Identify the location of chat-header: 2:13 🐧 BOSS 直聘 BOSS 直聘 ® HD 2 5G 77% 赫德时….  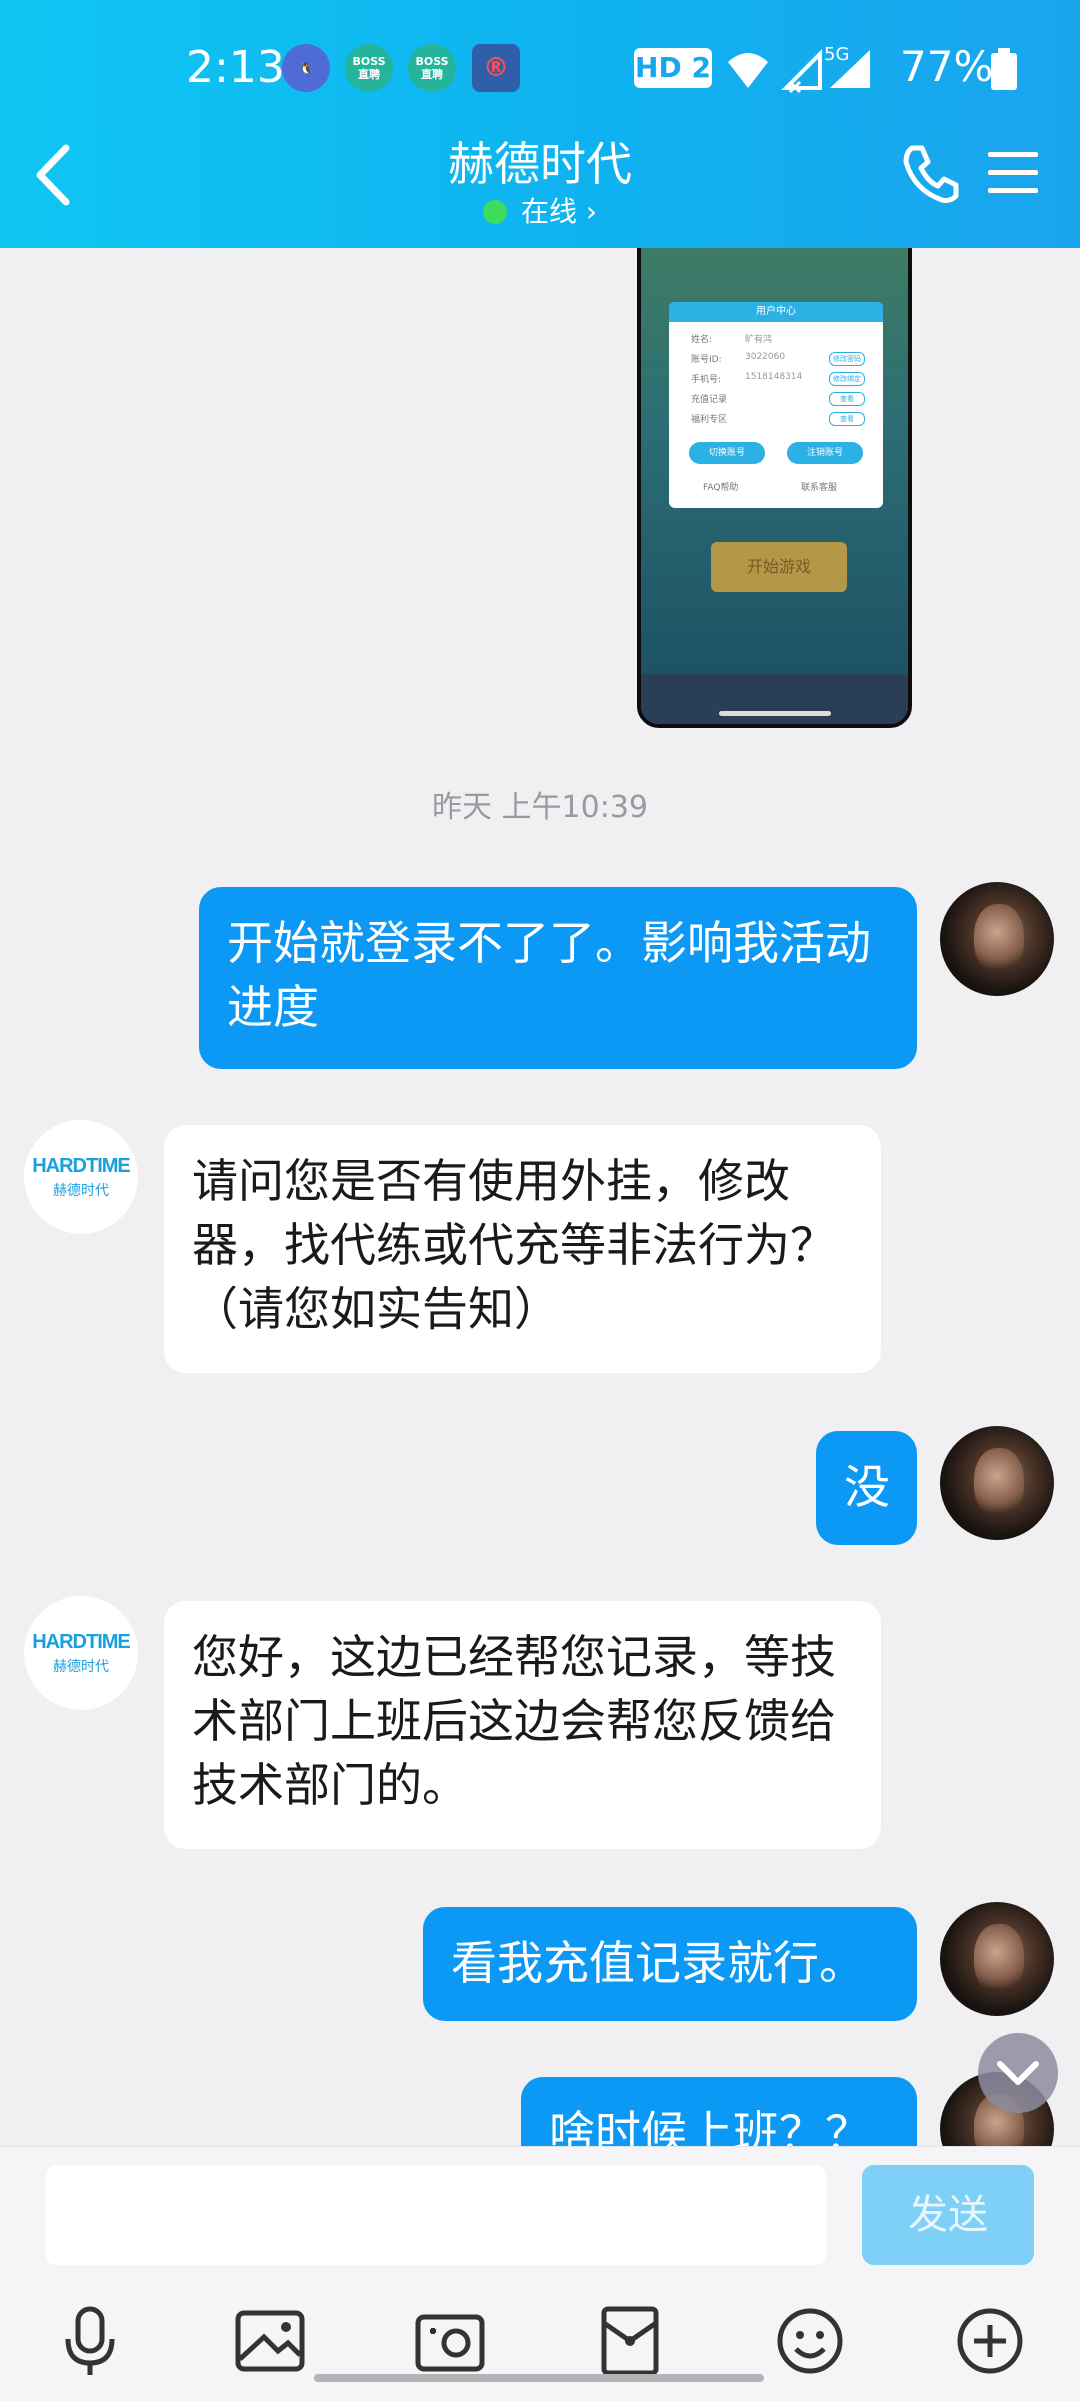
(540, 124).